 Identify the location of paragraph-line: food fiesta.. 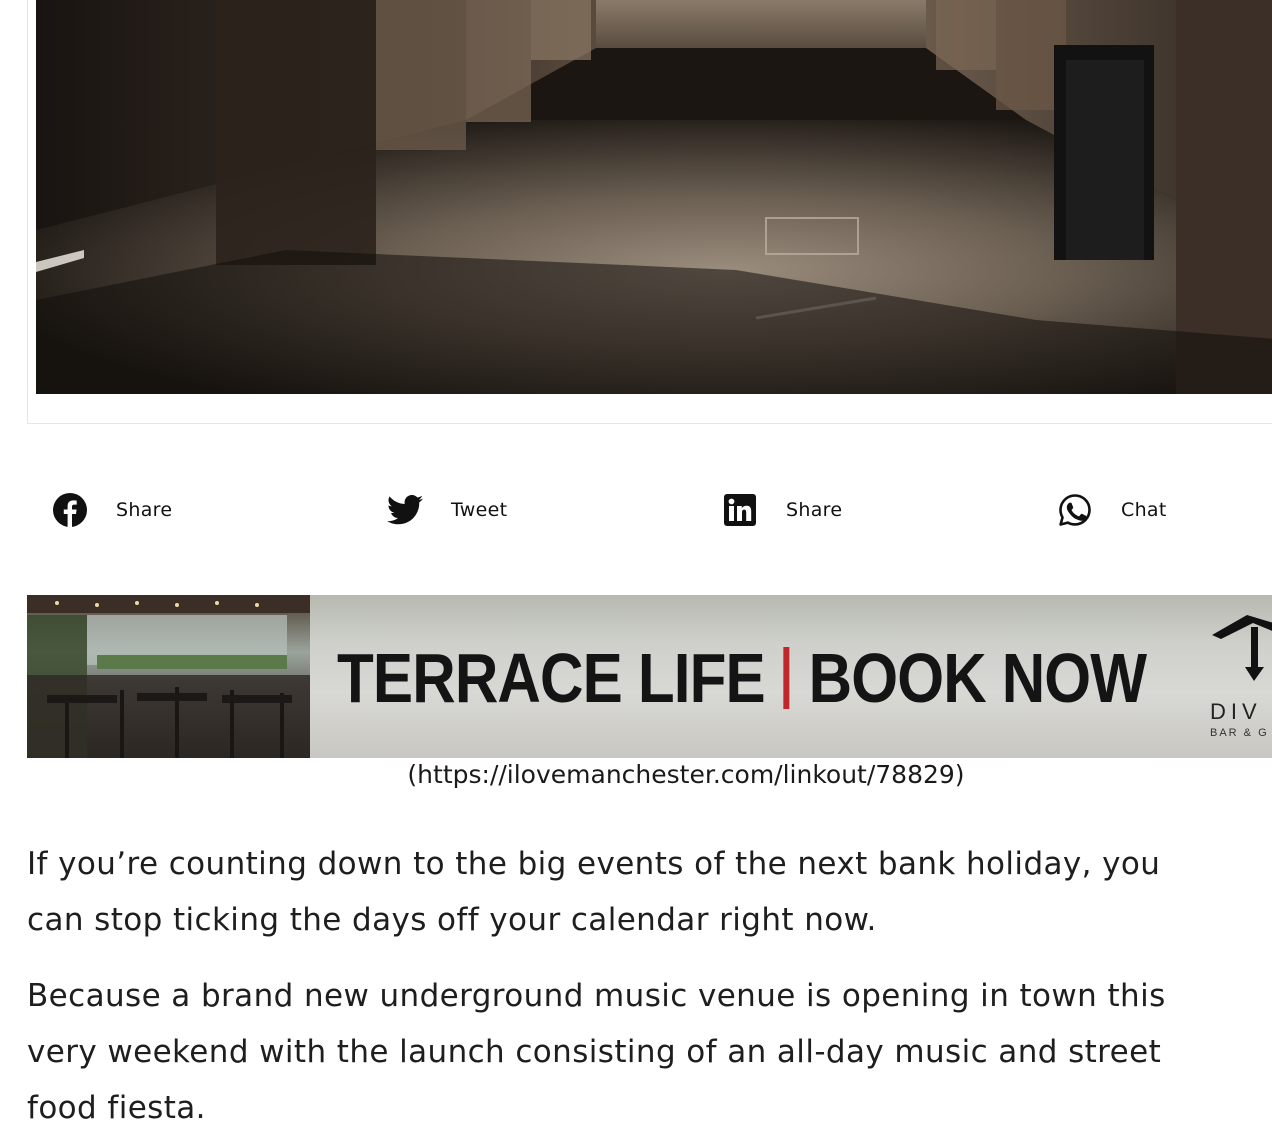
(116, 1108).